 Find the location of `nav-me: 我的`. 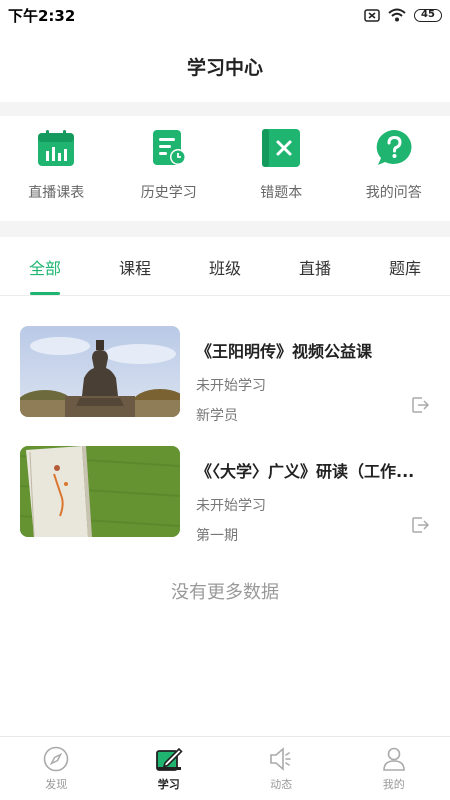

nav-me: 我的 is located at coordinates (394, 768).